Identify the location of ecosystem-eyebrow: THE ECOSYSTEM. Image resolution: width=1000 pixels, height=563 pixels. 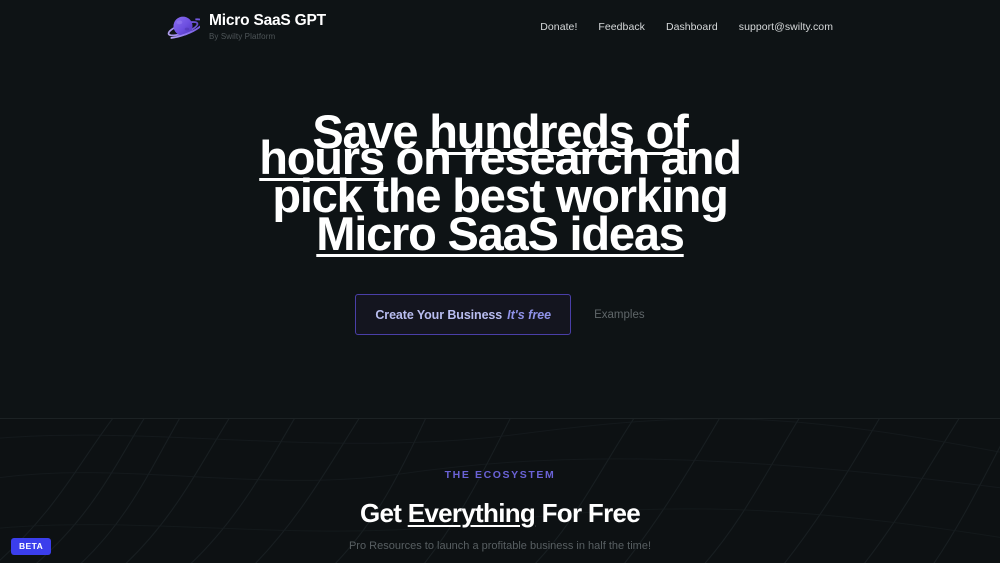
(500, 475).